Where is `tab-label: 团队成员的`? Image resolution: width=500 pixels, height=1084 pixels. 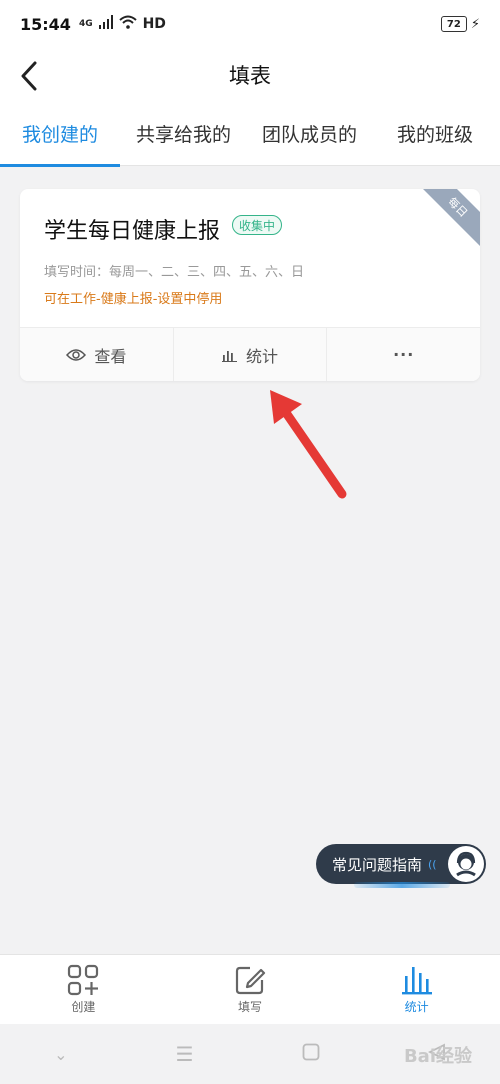
tab-label: 团队成员的 is located at coordinates (310, 135).